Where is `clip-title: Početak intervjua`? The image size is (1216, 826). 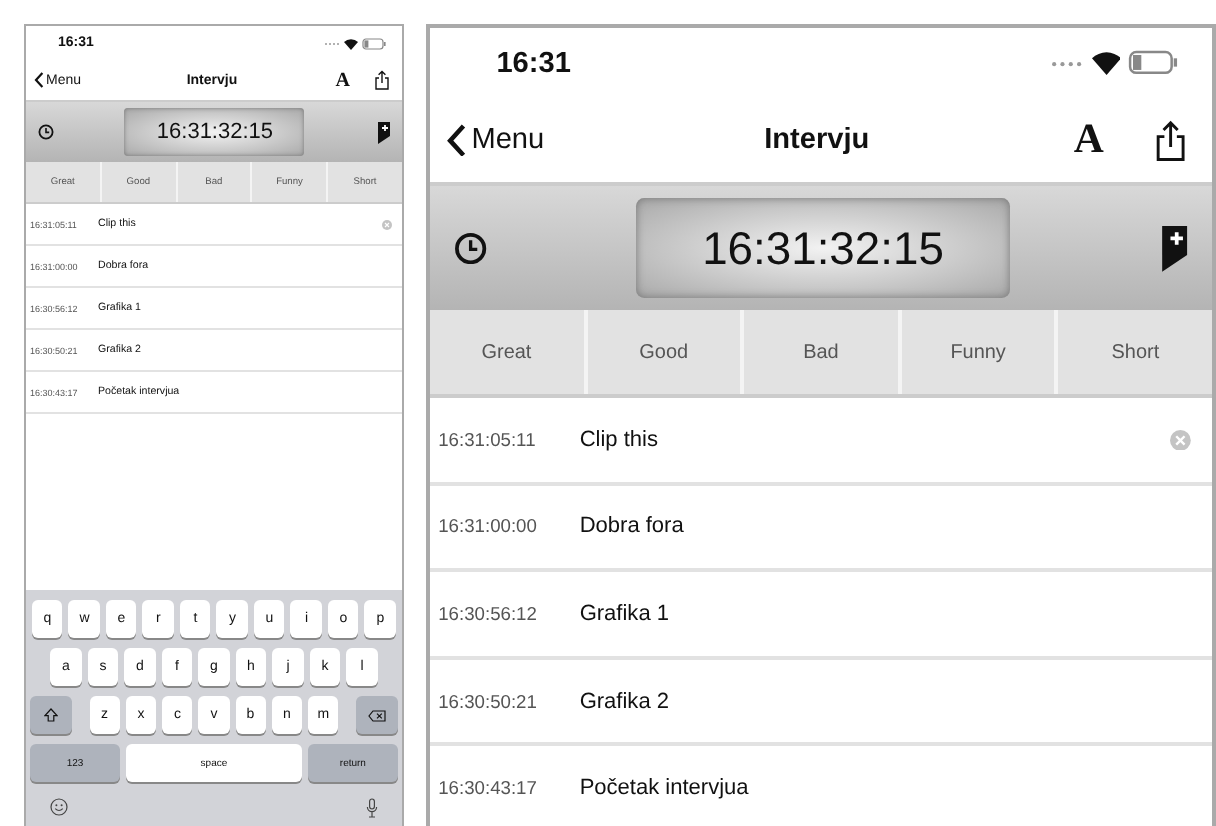
clip-title: Početak intervjua is located at coordinates (665, 788).